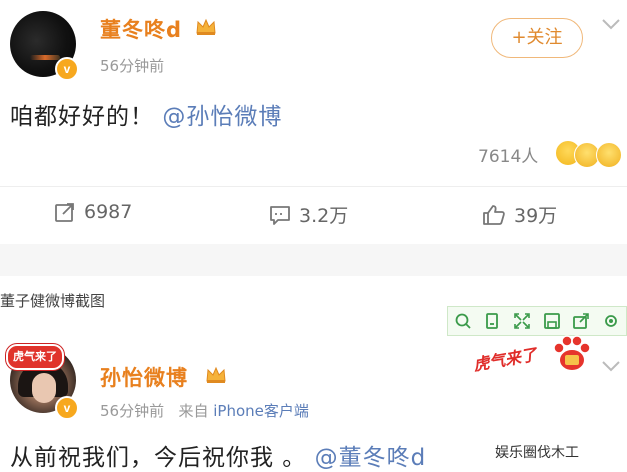 The height and width of the screenshot is (472, 627). I want to click on like-count: 39万, so click(536, 216).